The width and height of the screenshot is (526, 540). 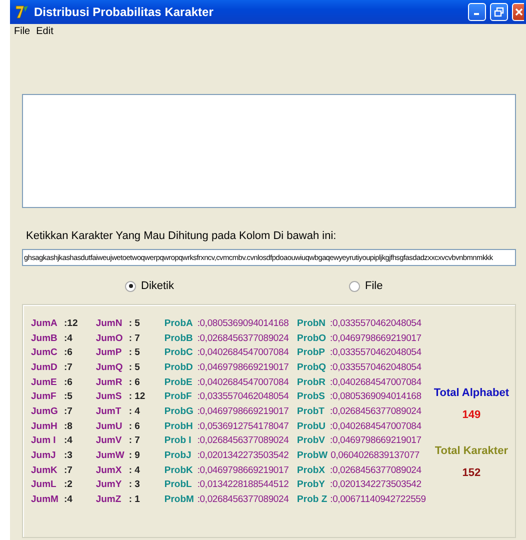 What do you see at coordinates (178, 456) in the screenshot?
I see `count-label: ProbJ` at bounding box center [178, 456].